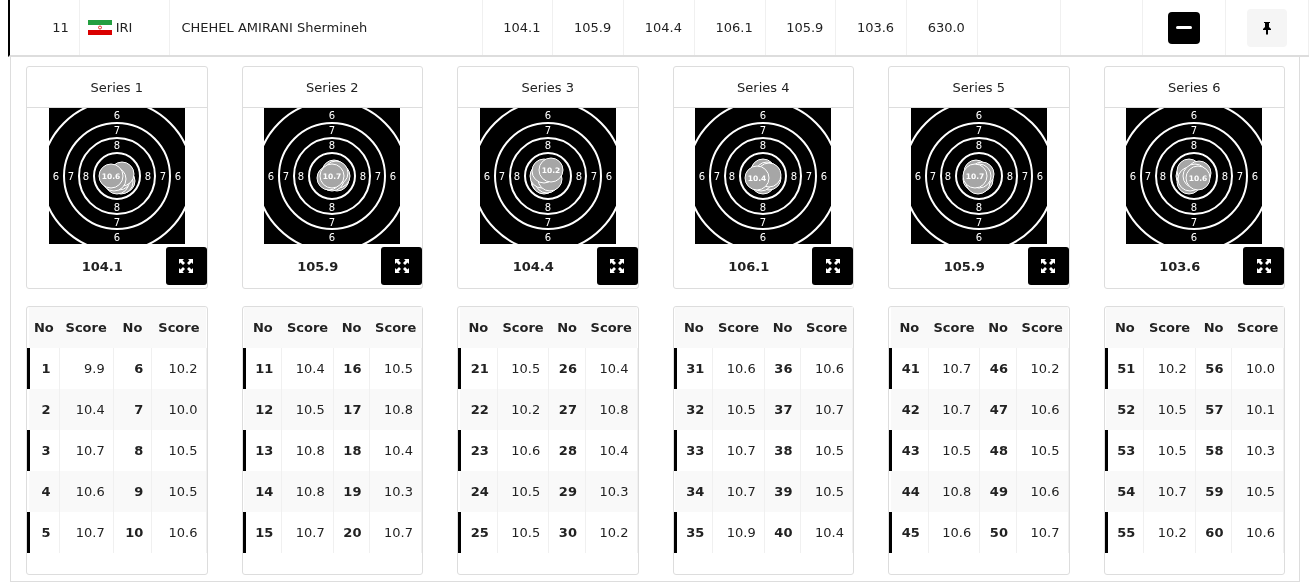  I want to click on series-title: Series 1, so click(116, 87).